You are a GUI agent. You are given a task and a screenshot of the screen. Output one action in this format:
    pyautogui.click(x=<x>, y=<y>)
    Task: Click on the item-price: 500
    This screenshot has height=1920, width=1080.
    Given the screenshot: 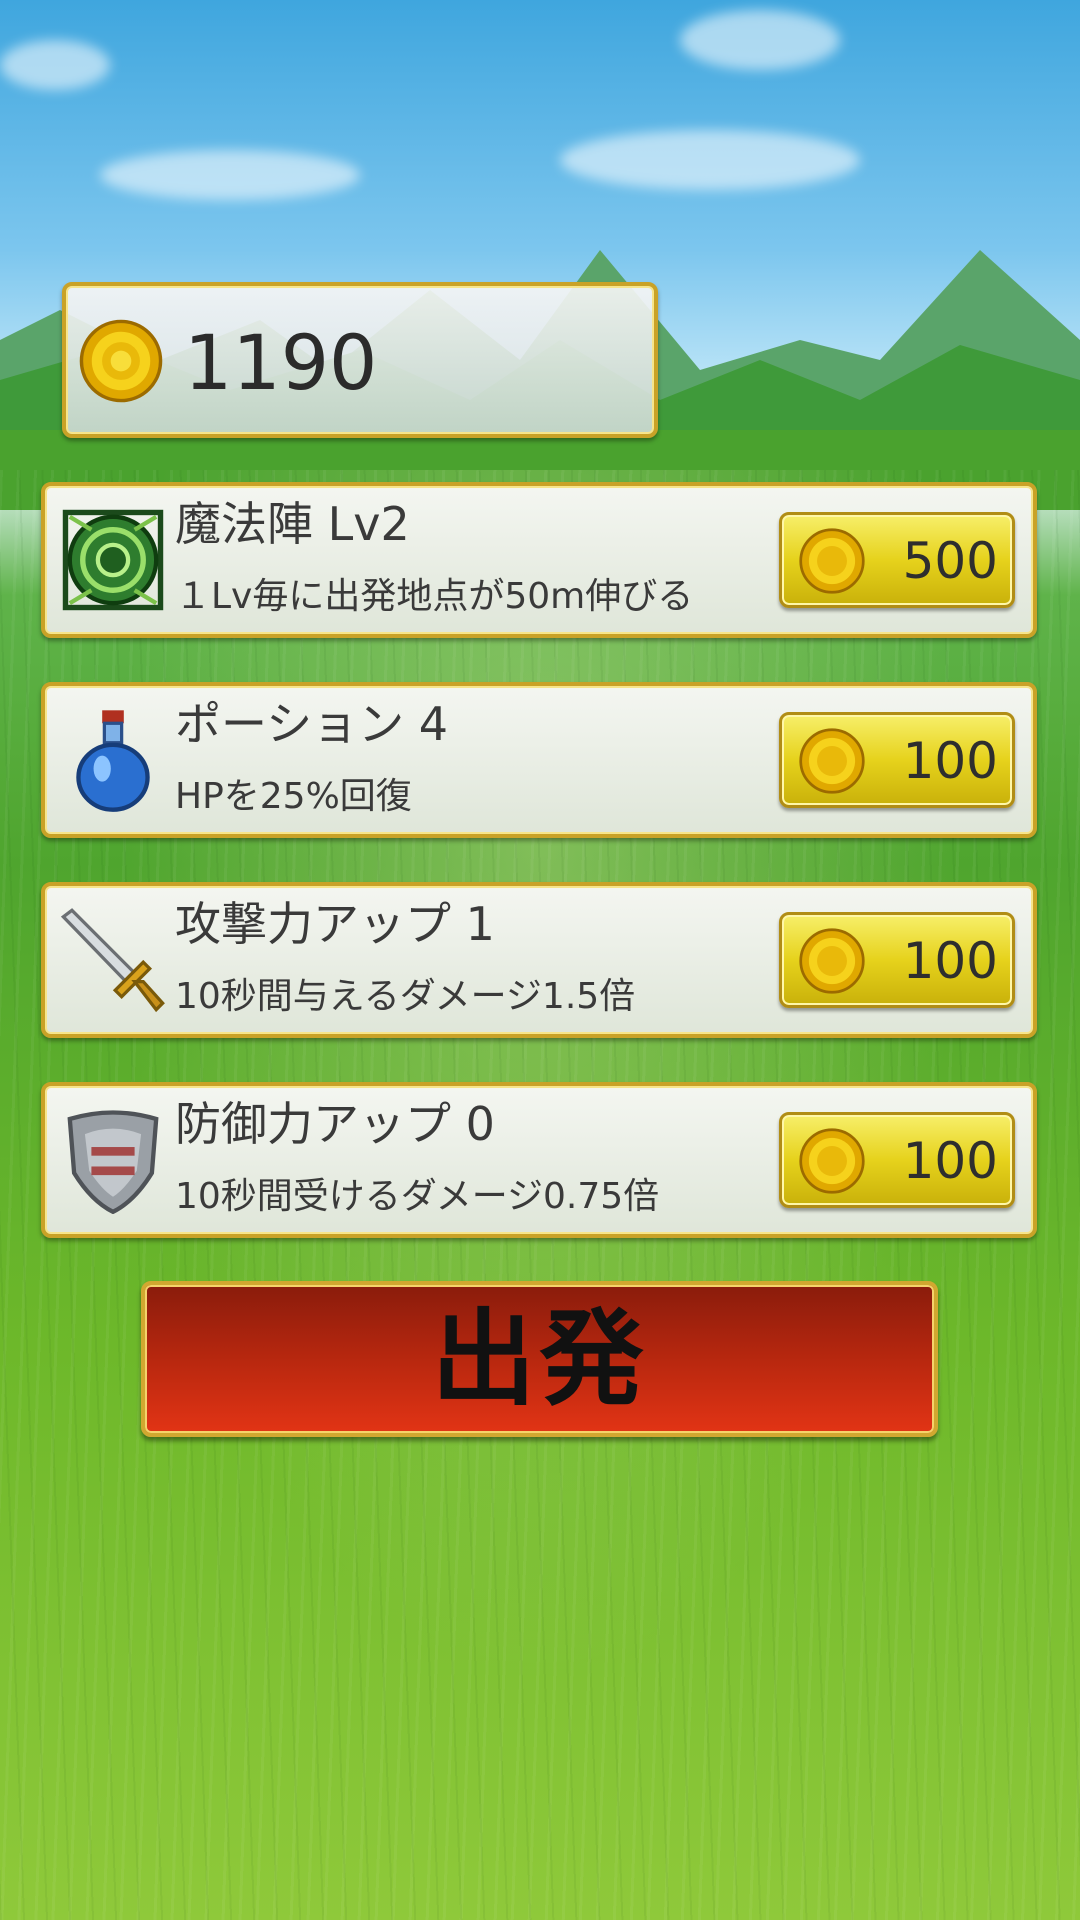 What is the action you would take?
    pyautogui.click(x=950, y=561)
    